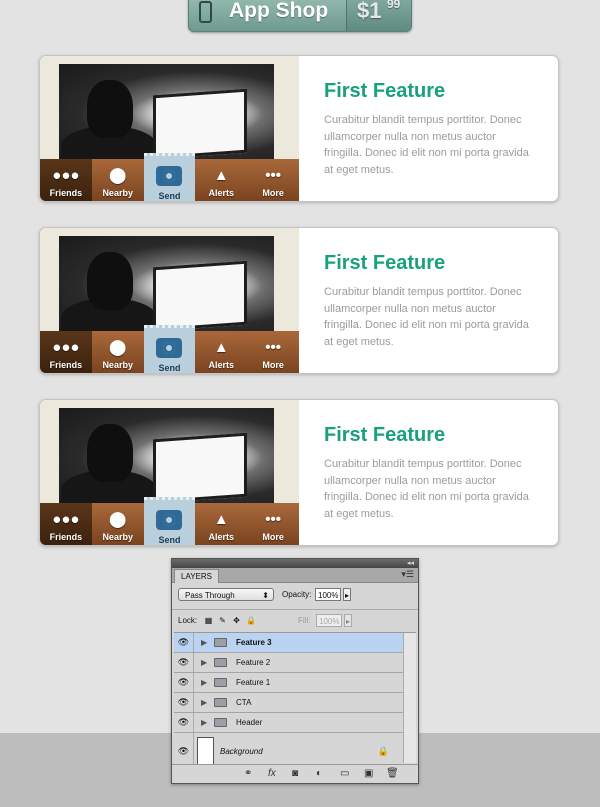 The height and width of the screenshot is (807, 600). What do you see at coordinates (409, 697) in the screenshot?
I see `layers-scrollbar` at bounding box center [409, 697].